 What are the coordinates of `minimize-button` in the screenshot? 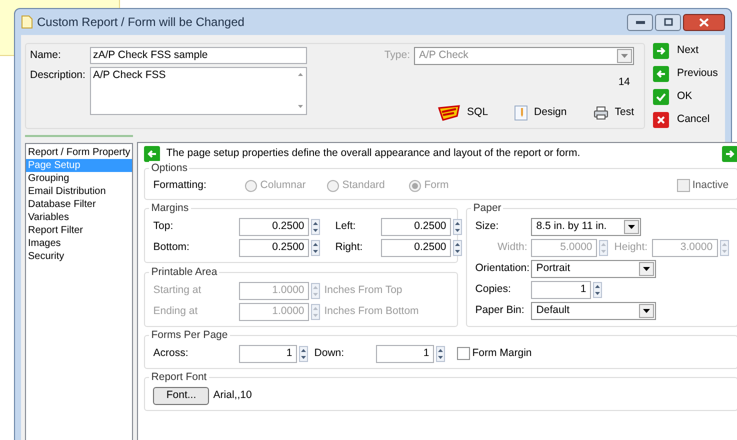 It's located at (640, 22).